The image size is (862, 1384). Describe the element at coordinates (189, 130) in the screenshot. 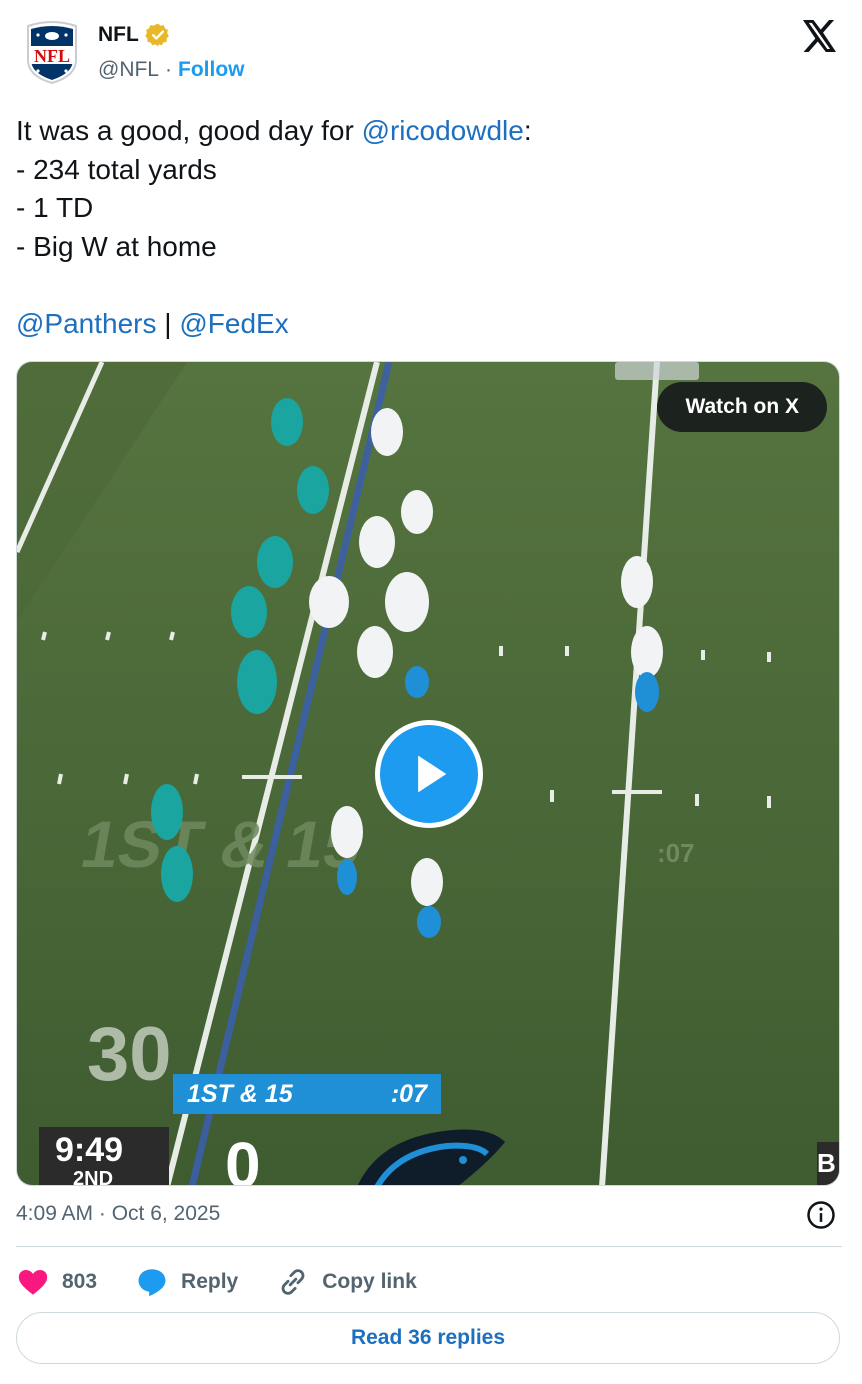

I see `tweet-line-1-text: It was a good, good day for` at that location.